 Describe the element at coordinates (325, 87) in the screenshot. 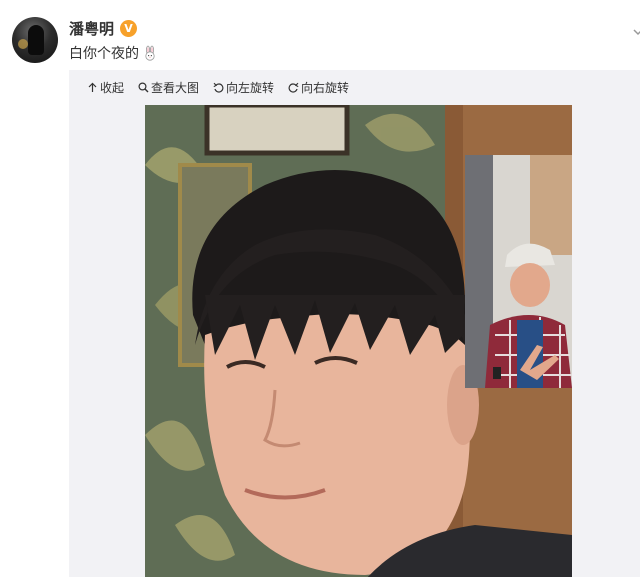

I see `rotate-right-label: 向右旋转` at that location.